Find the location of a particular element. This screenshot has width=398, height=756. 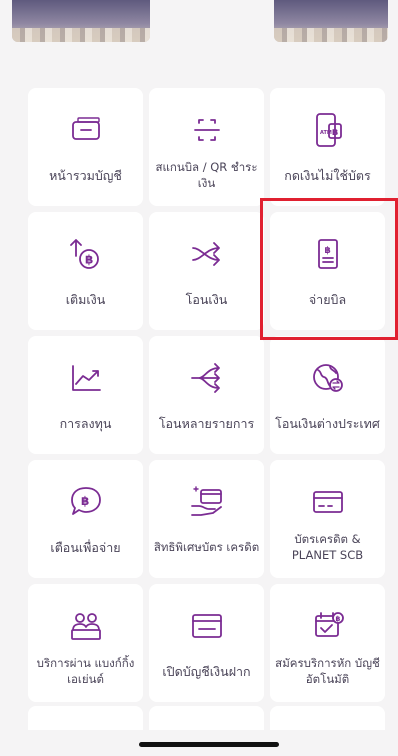

tile-payment-reminder: ฿ เตือนเพื่อจ่าย is located at coordinates (85, 519).